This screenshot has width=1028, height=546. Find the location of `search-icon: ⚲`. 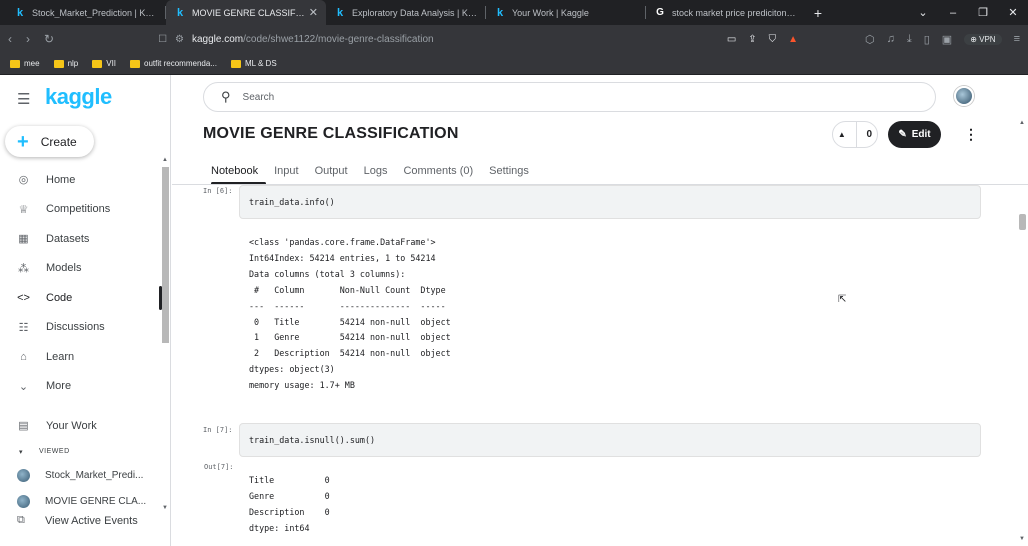

search-icon: ⚲ is located at coordinates (226, 96).